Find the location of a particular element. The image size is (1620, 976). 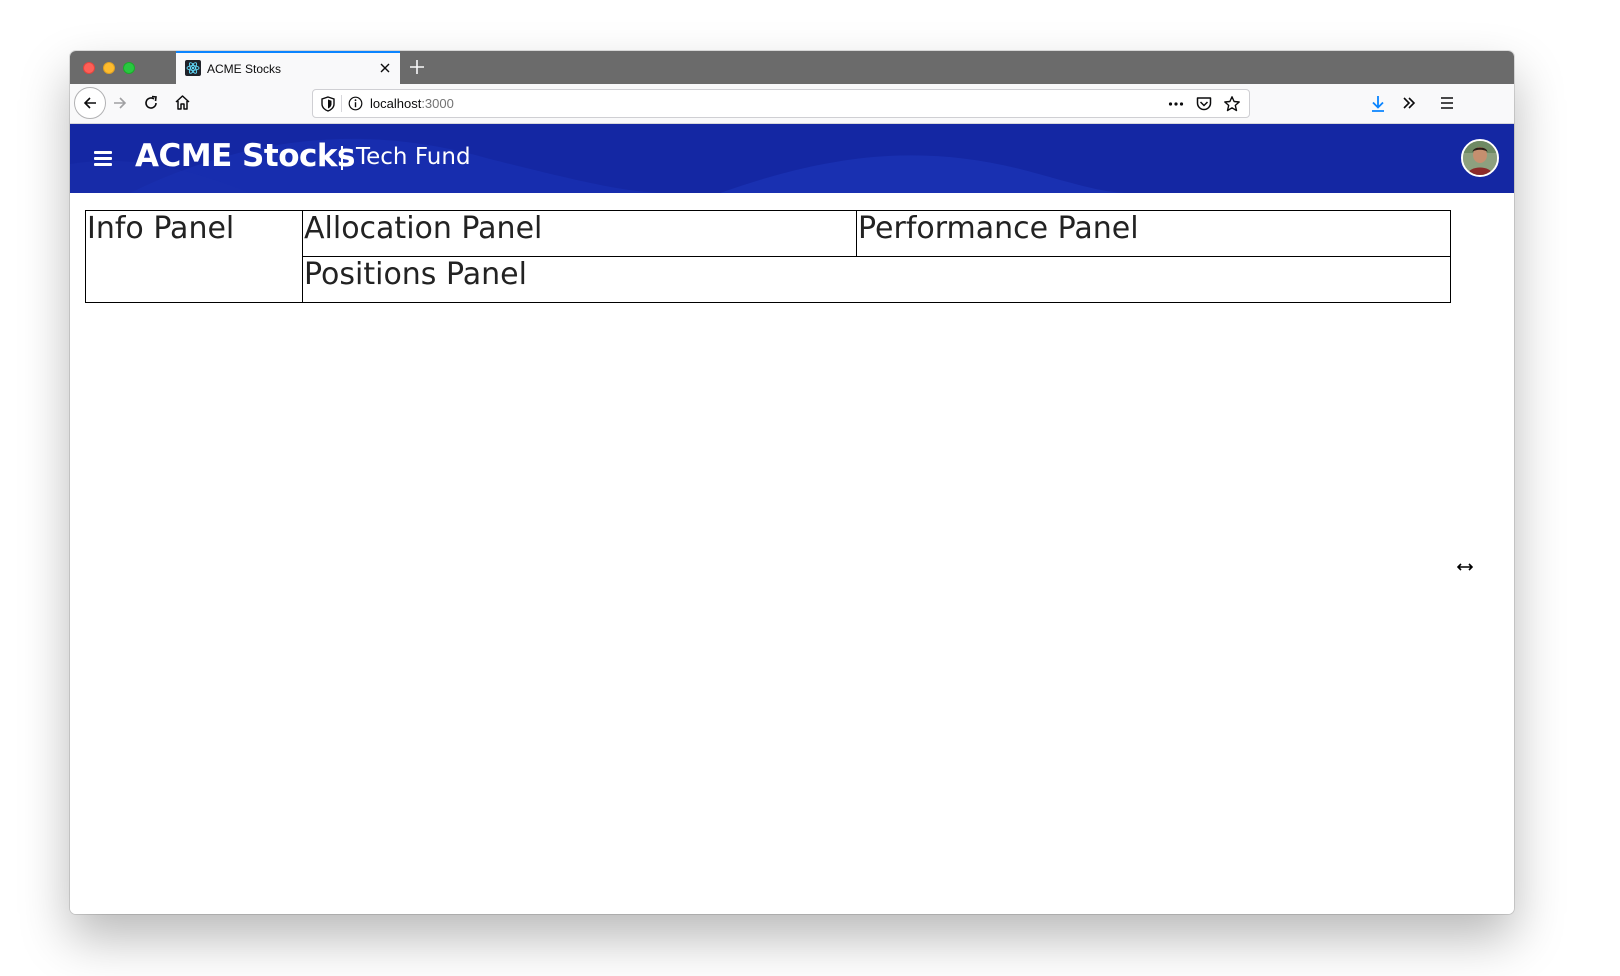

url-actions is located at coordinates (1198, 104).